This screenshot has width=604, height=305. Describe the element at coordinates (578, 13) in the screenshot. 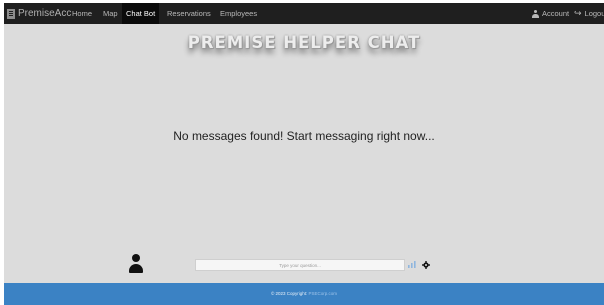

I see `logout-icon: ↪` at that location.